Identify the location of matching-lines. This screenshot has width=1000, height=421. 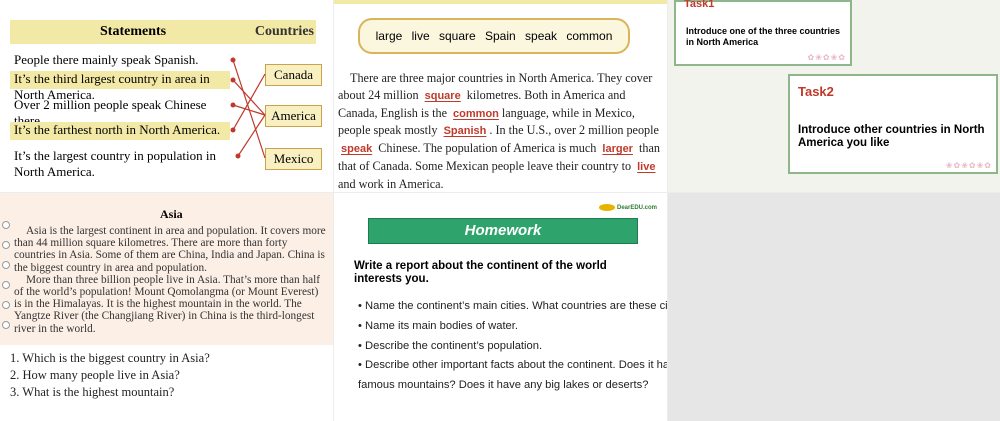
(248, 108).